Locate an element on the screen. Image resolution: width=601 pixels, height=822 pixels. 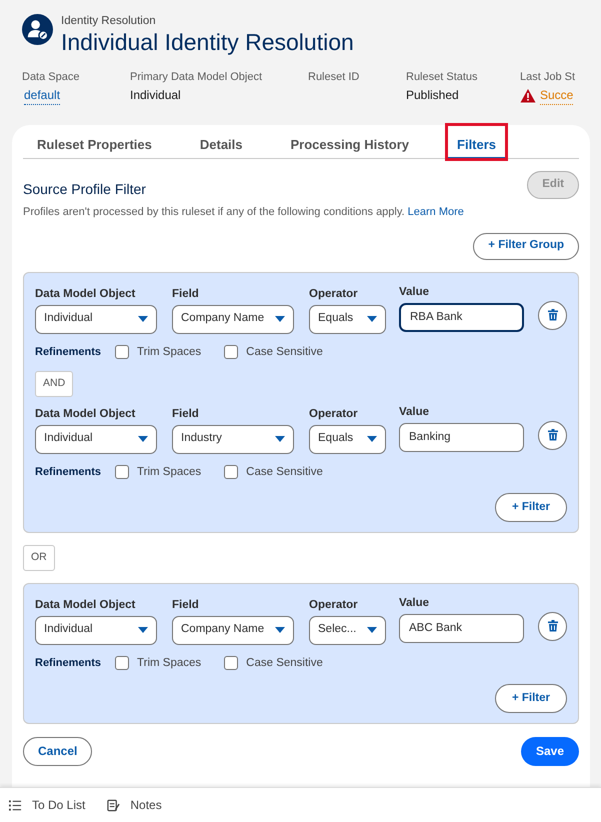
value-input-field: ABC Bank is located at coordinates (461, 628).